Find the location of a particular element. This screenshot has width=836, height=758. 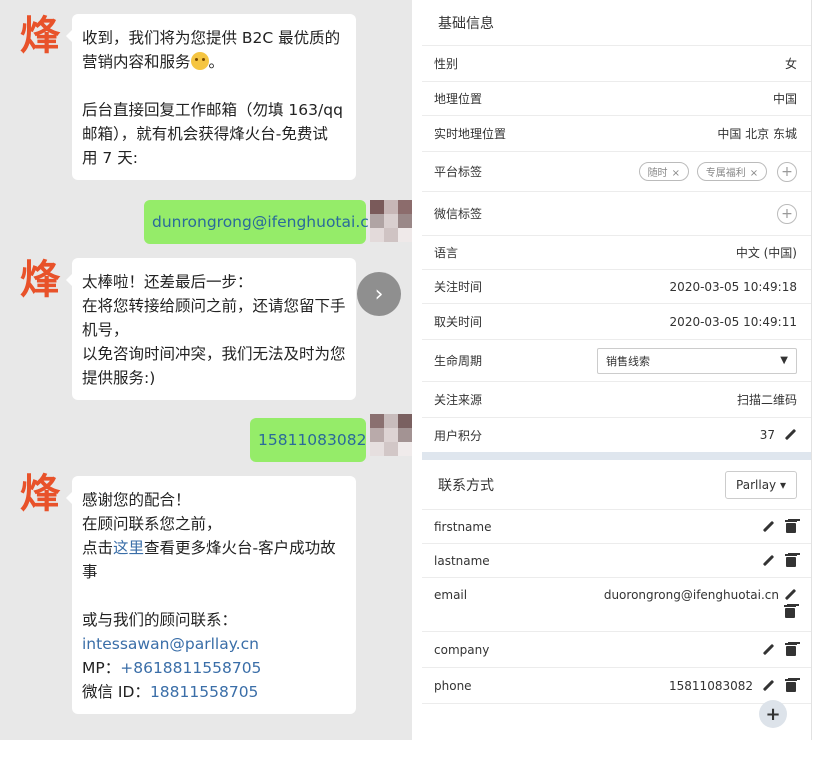

smiley-emoji-icon is located at coordinates (199, 61).